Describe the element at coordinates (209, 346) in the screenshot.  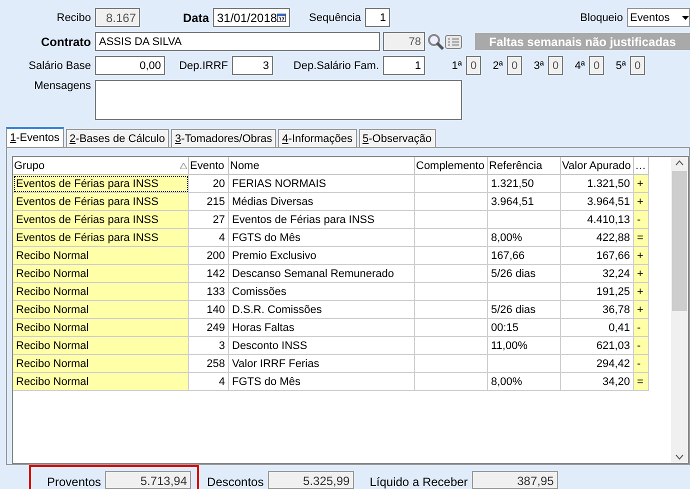
I see `table-cell: 3` at that location.